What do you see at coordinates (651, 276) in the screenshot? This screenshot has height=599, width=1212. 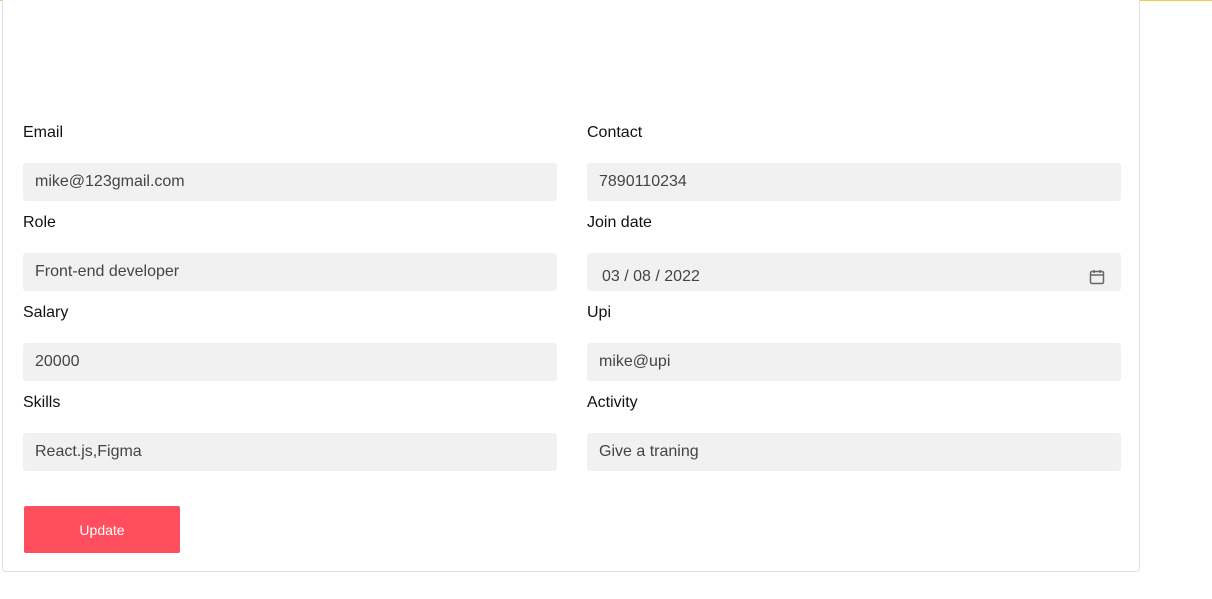 I see `join-date-value: 03 / 08 / 2022` at bounding box center [651, 276].